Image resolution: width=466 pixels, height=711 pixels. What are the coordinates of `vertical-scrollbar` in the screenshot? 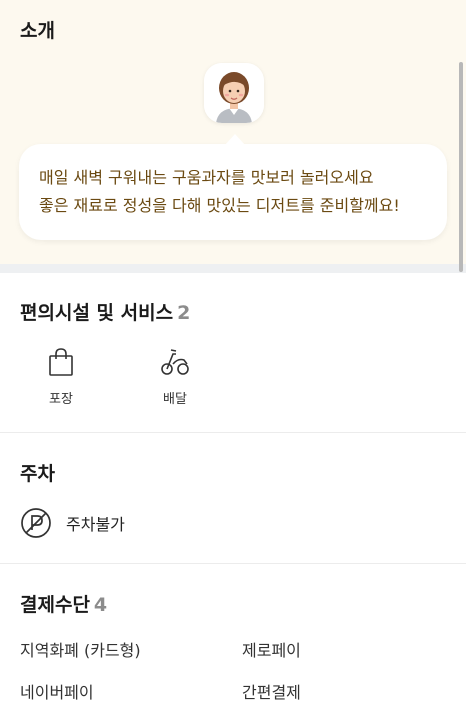 It's located at (461, 167).